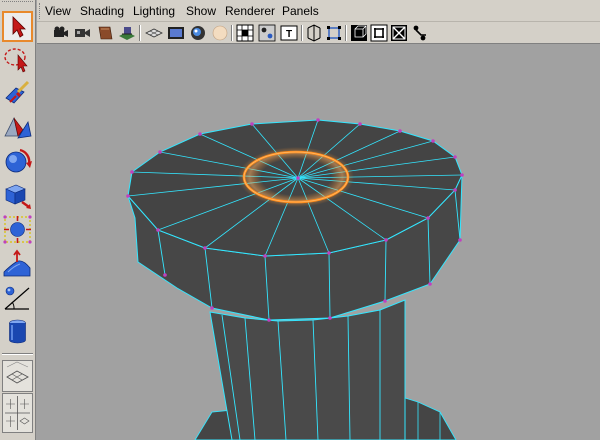 The image size is (600, 440). Describe the element at coordinates (17, 3) in the screenshot. I see `toolbox-grip` at that location.